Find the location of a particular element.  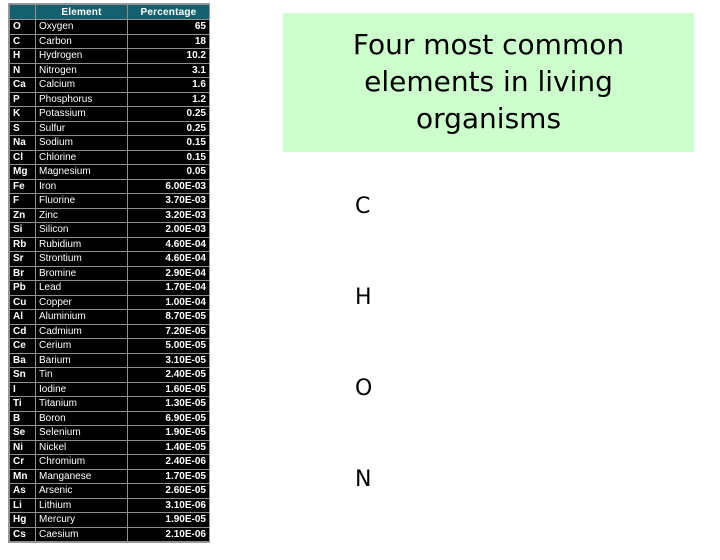

cell-element-name: Oxygen is located at coordinates (81, 27).